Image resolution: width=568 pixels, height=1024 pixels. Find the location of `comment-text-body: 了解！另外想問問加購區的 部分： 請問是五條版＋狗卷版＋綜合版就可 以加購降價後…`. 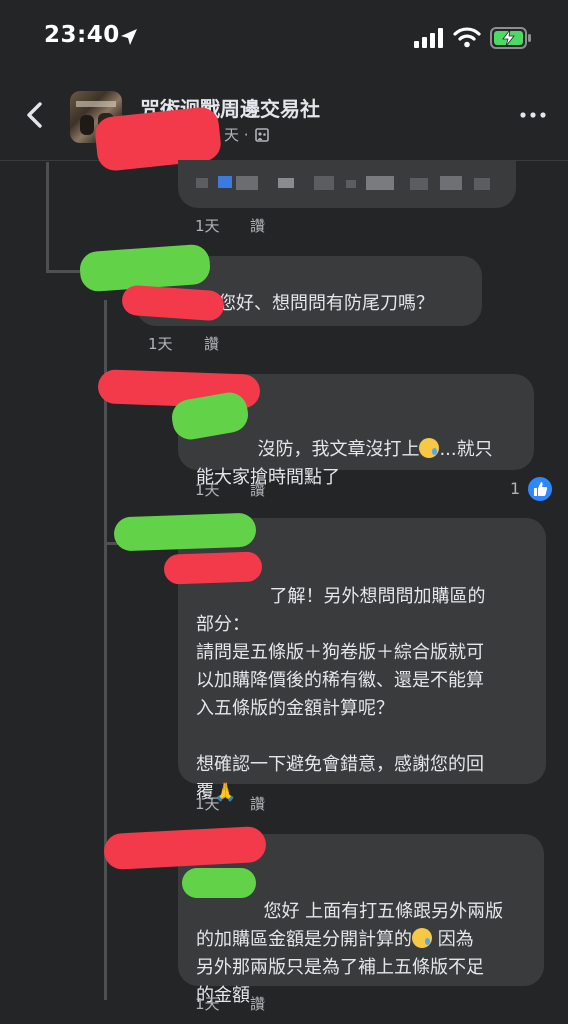

comment-text-body: 了解！另外想問問加購區的 部分： 請問是五條版＋狗卷版＋綜合版就可 以加購降價後… is located at coordinates (341, 694).